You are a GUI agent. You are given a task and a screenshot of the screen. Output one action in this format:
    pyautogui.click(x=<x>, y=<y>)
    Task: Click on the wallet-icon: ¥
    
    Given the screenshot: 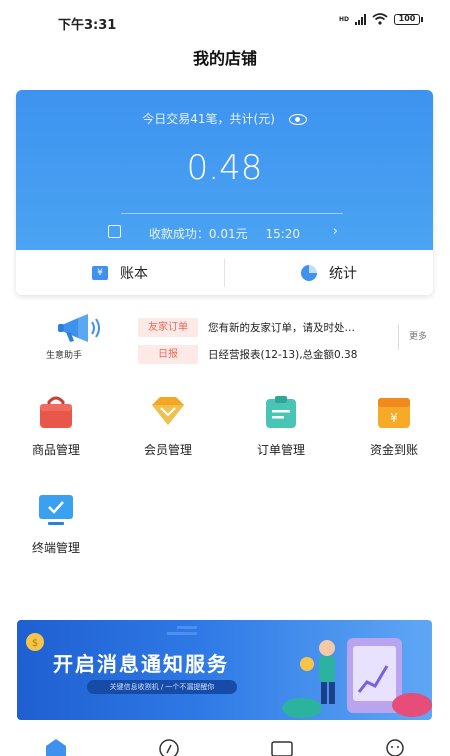 What is the action you would take?
    pyautogui.click(x=394, y=413)
    